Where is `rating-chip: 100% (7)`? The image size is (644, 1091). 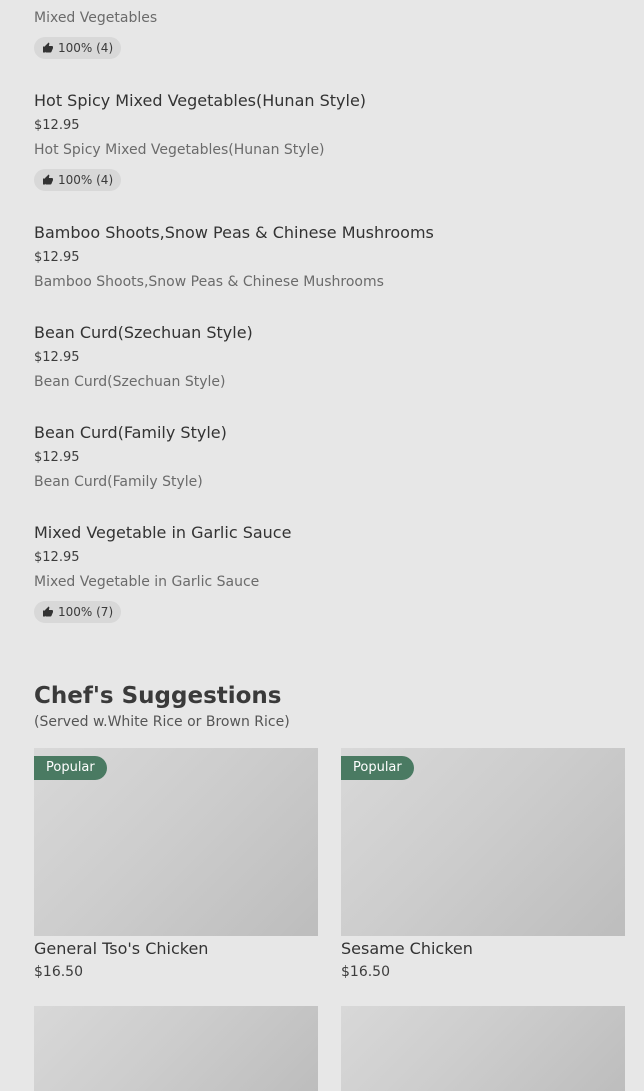
rating-chip: 100% (7) is located at coordinates (78, 612).